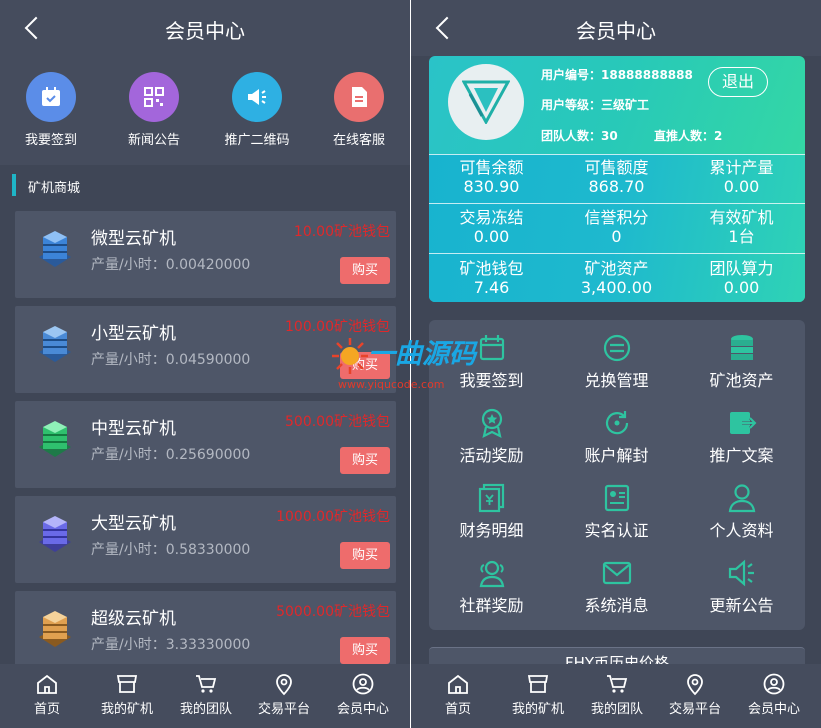 The image size is (821, 728). I want to click on menu-label: 推广文案, so click(741, 455).